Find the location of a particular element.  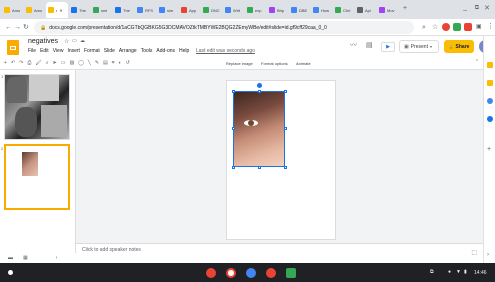

close-window-icon: ✕ is located at coordinates (487, 8).